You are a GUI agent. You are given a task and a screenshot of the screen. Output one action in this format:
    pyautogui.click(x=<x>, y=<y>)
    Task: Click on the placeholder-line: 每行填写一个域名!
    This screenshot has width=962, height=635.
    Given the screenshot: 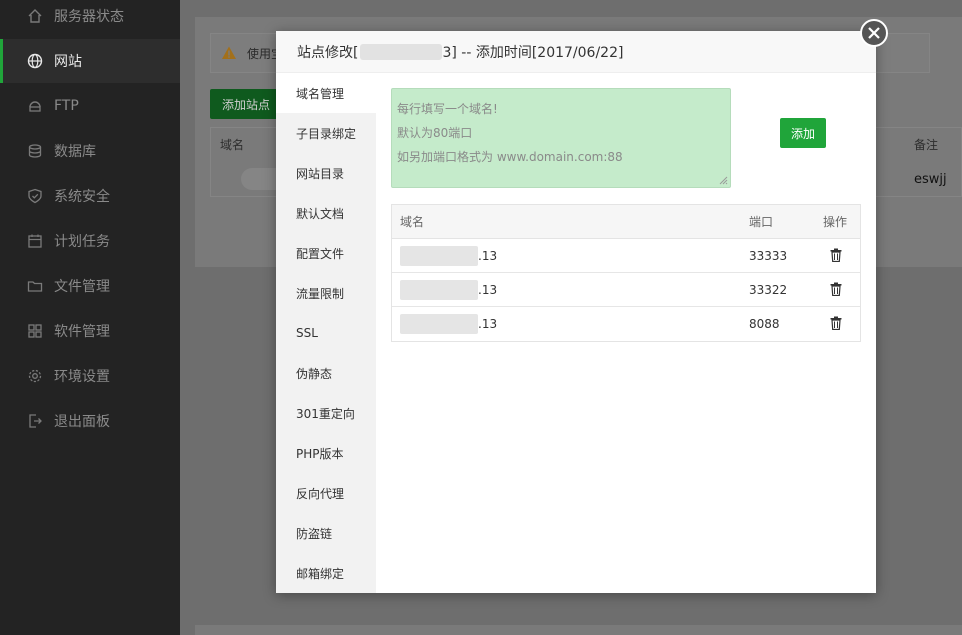 What is the action you would take?
    pyautogui.click(x=447, y=109)
    